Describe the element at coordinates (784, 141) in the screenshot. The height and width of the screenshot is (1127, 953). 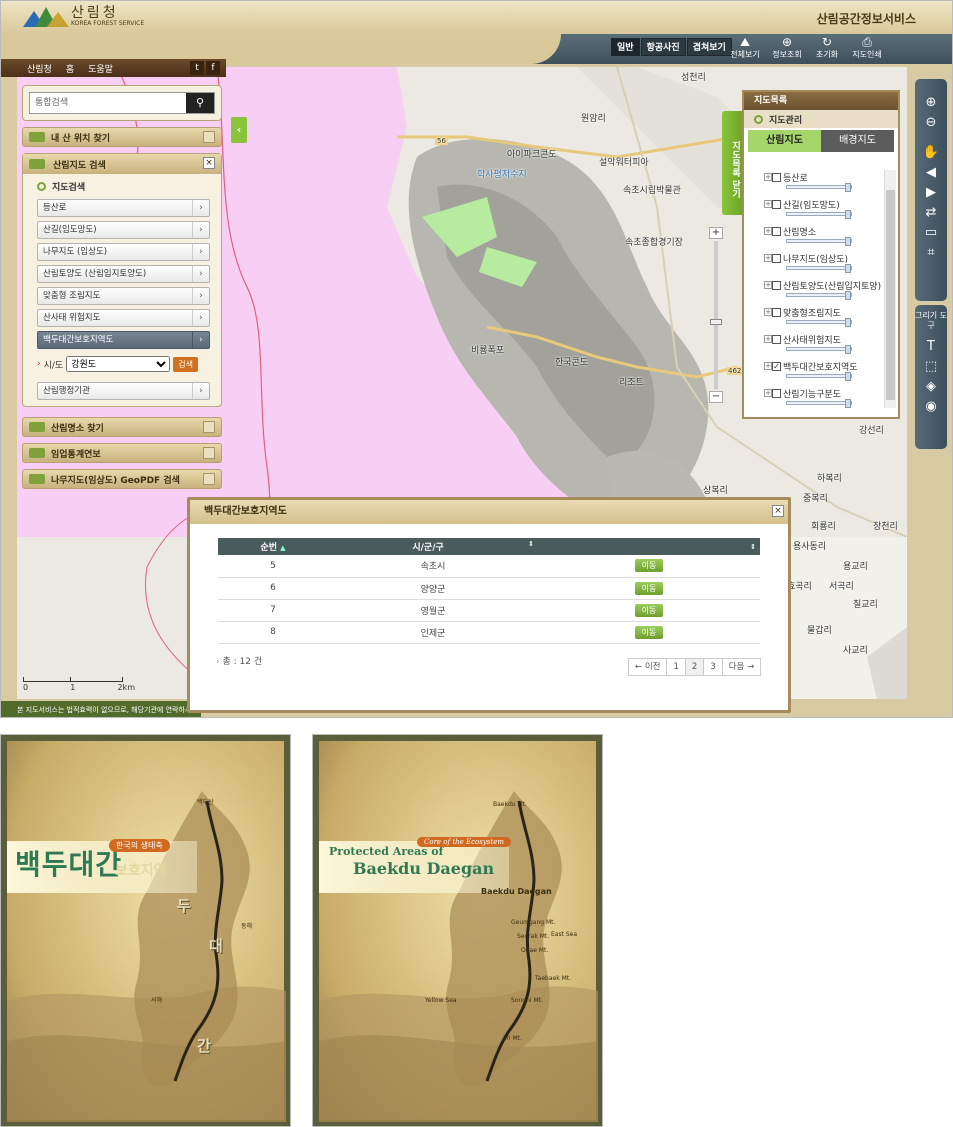
I see `tab-forest-maps: 산림지도` at that location.